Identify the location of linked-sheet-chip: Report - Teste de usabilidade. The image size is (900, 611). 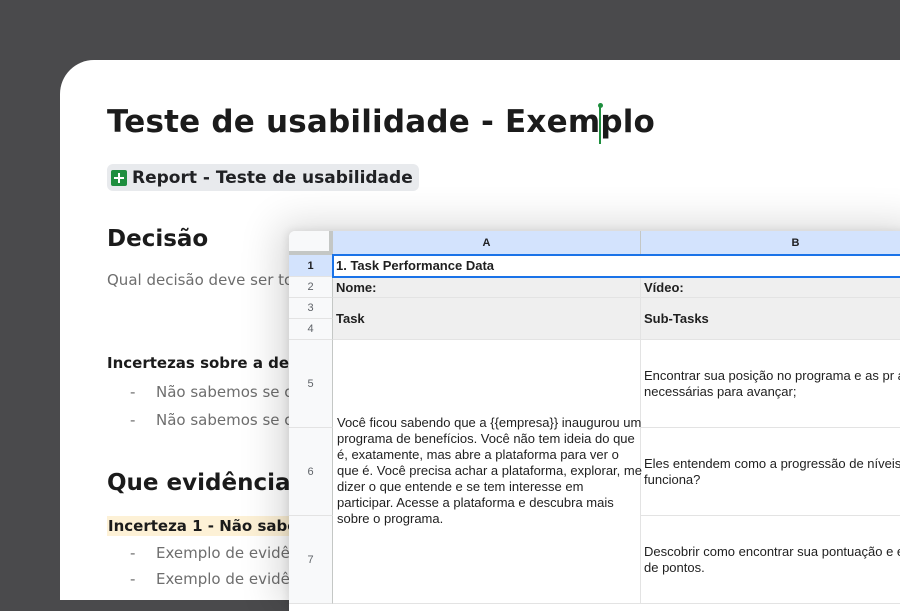
(263, 177).